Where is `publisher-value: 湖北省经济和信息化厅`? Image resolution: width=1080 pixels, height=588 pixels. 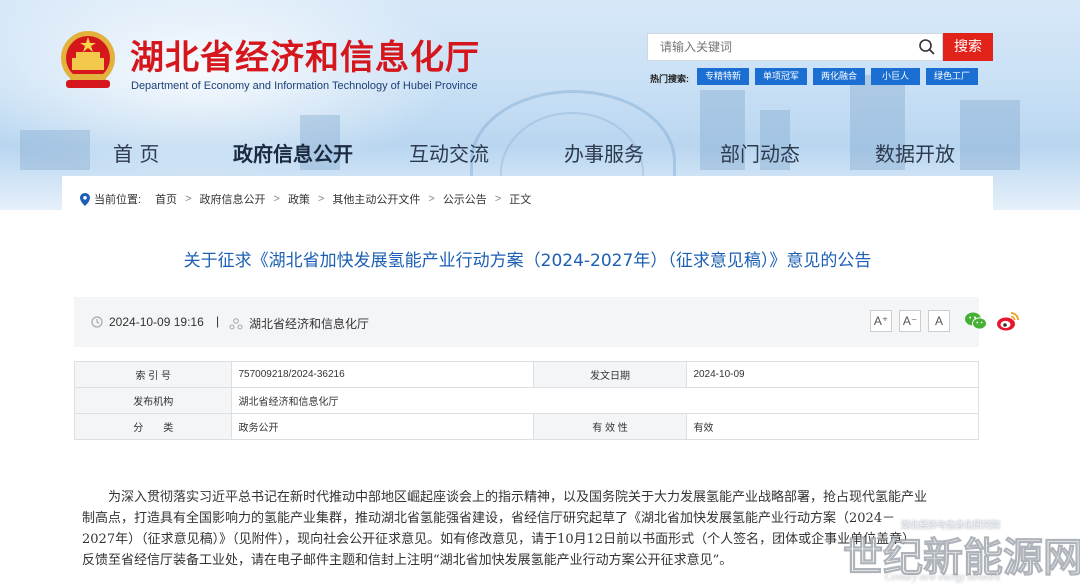 publisher-value: 湖北省经济和信息化厅 is located at coordinates (605, 400).